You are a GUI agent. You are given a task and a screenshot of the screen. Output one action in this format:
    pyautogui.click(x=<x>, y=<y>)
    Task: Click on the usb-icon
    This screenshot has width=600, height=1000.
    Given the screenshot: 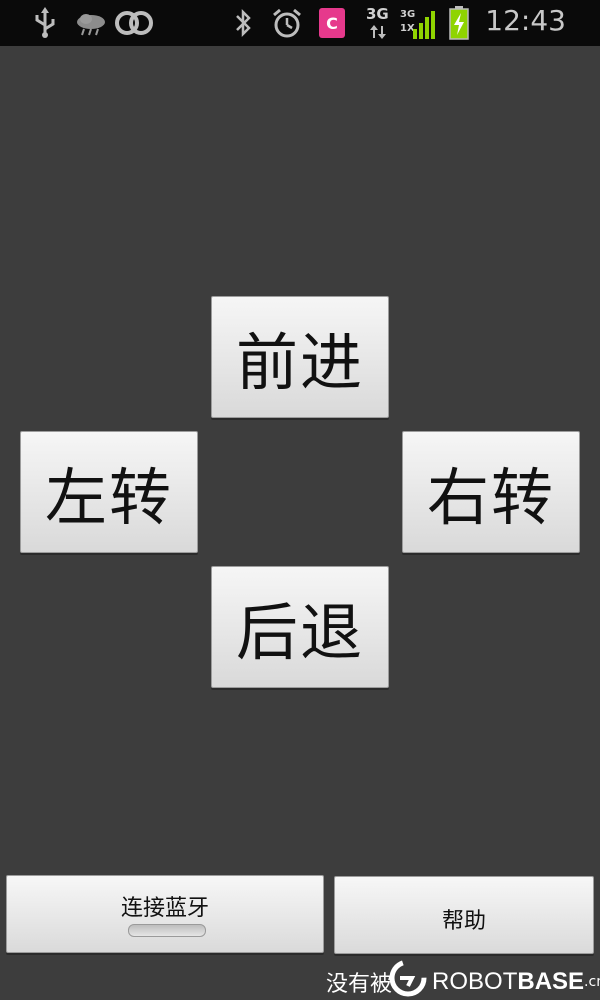 What is the action you would take?
    pyautogui.click(x=45, y=23)
    